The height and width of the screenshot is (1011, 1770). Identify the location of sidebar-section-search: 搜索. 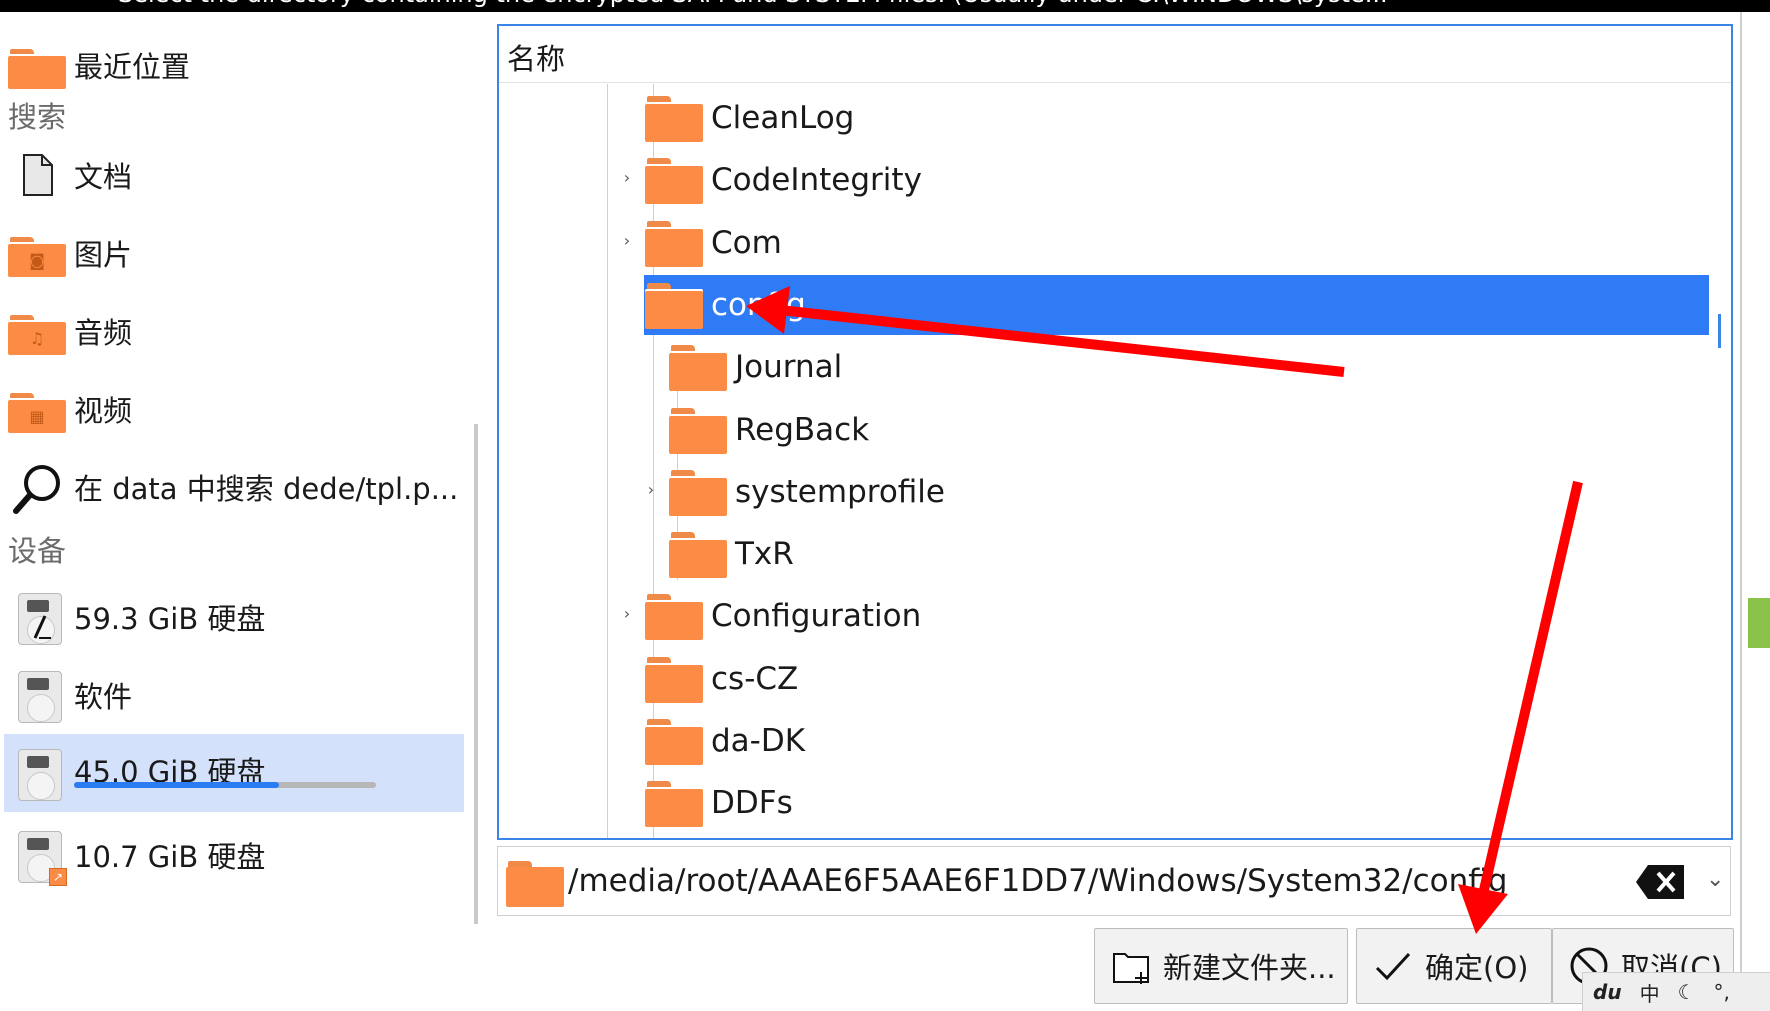
(37, 117).